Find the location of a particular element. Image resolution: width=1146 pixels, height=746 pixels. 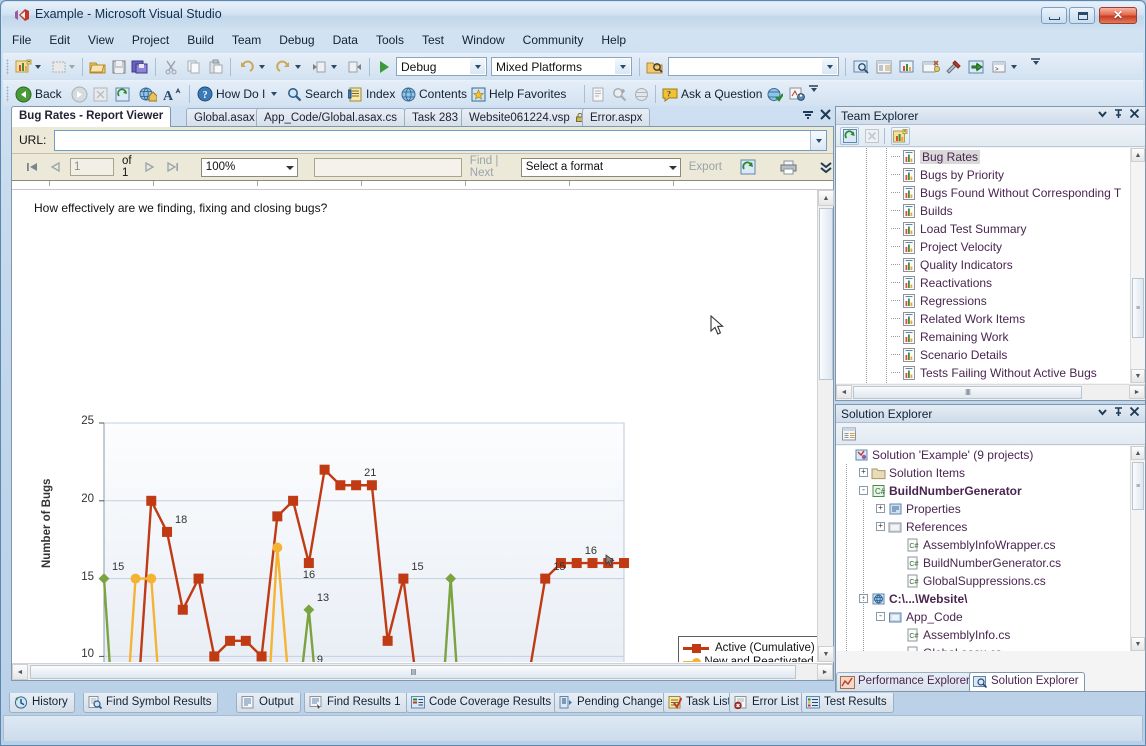

page-number-input: 1 is located at coordinates (92, 167).